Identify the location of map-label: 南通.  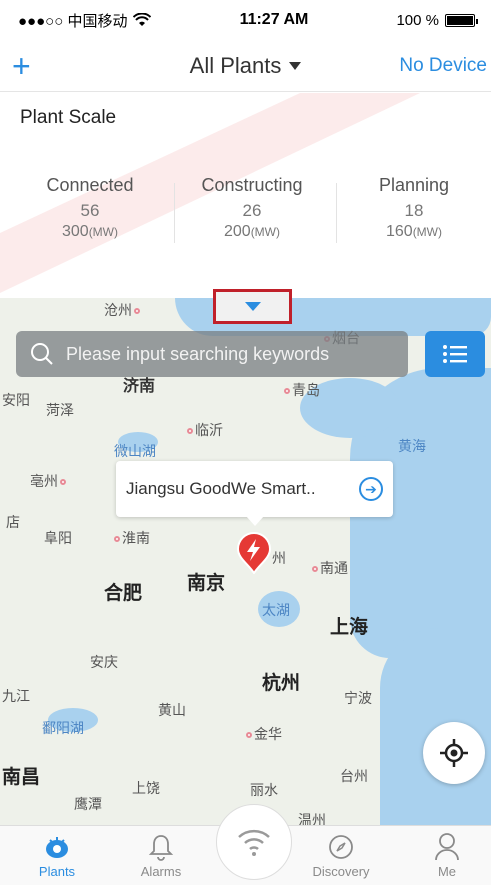
(329, 568).